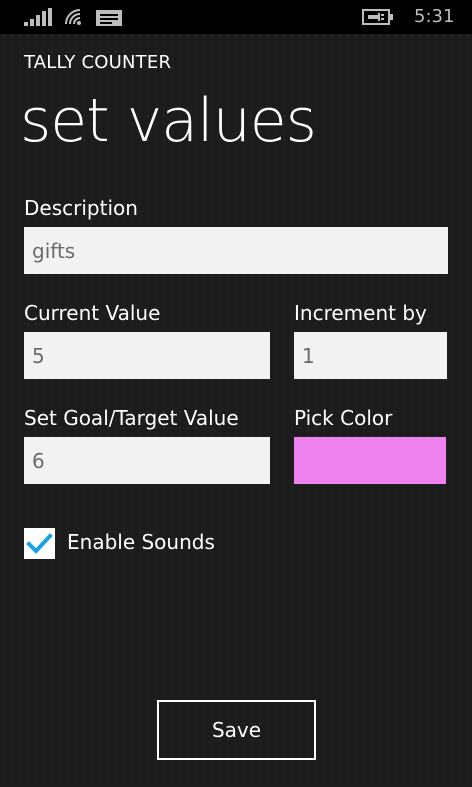 The height and width of the screenshot is (787, 472). Describe the element at coordinates (168, 121) in the screenshot. I see `page-title: set values` at that location.